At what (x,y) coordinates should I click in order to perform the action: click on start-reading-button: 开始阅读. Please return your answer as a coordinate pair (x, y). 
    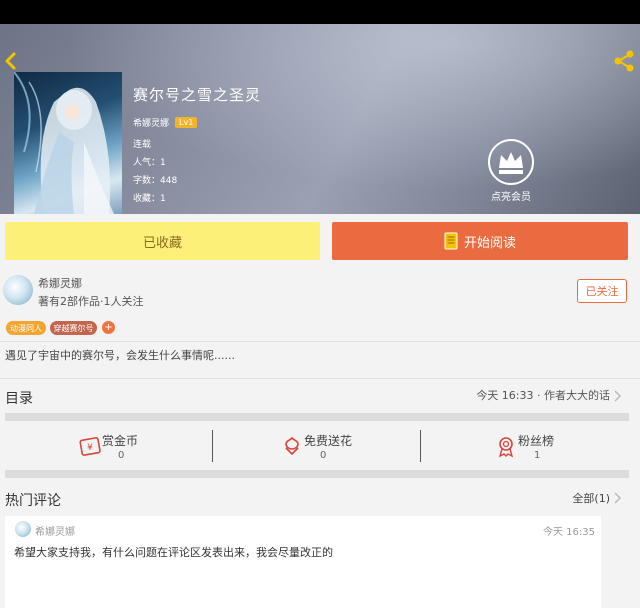
    Looking at the image, I should click on (480, 241).